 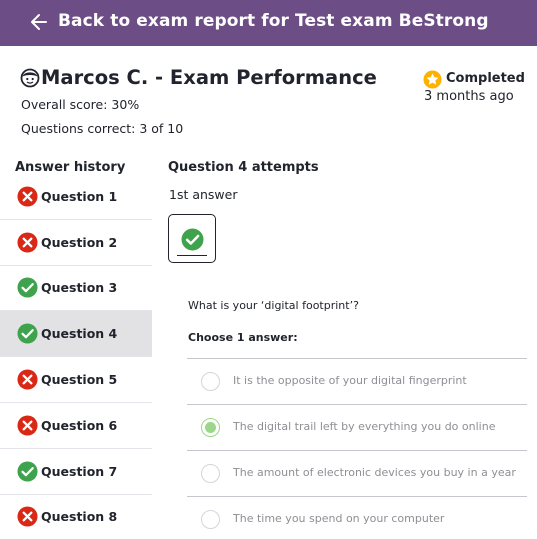 I want to click on sidebar-item-question-3: Question 3, so click(x=76, y=289).